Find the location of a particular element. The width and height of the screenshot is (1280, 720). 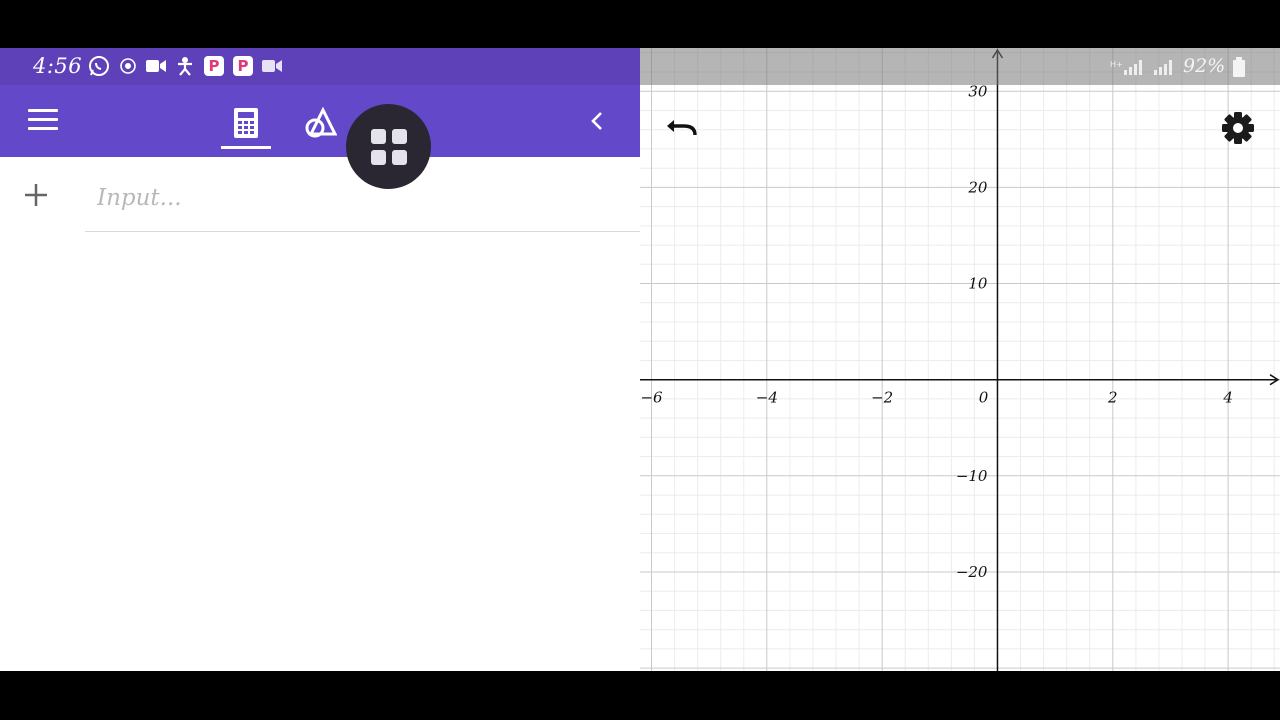

y-tick-labels: 302010−10−20 is located at coordinates (972, 331).